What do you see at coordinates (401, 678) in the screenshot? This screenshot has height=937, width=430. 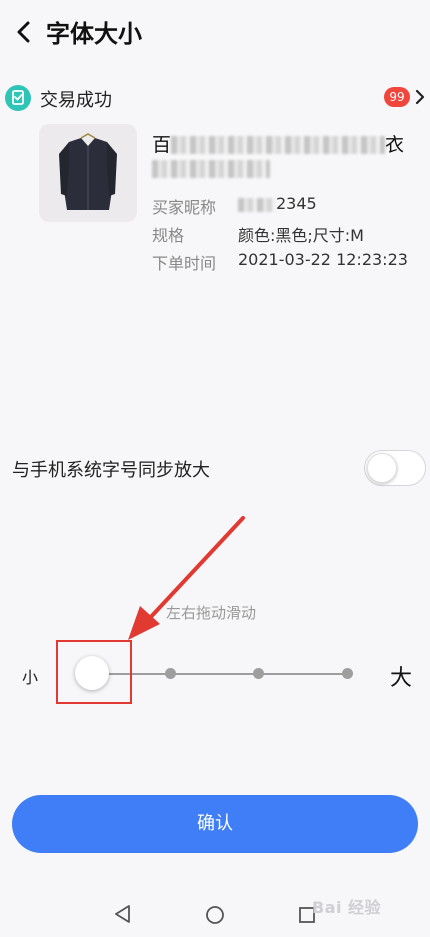 I see `large-font-label: 大` at bounding box center [401, 678].